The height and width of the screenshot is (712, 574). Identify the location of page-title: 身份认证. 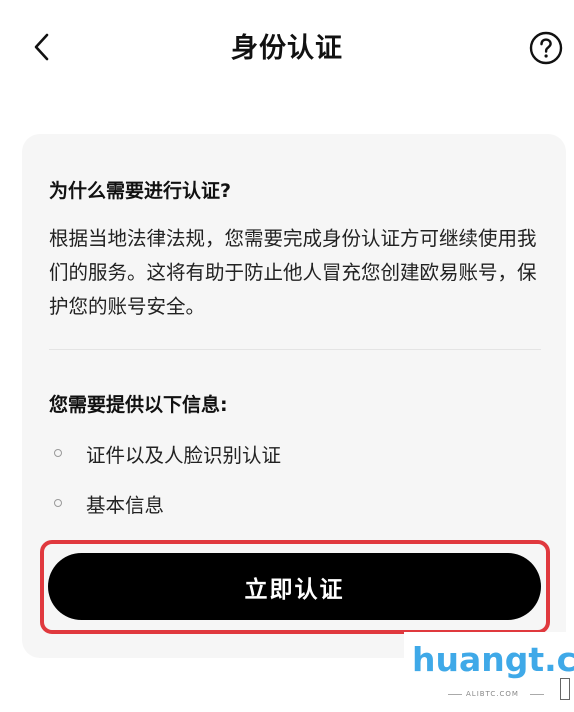
(287, 48).